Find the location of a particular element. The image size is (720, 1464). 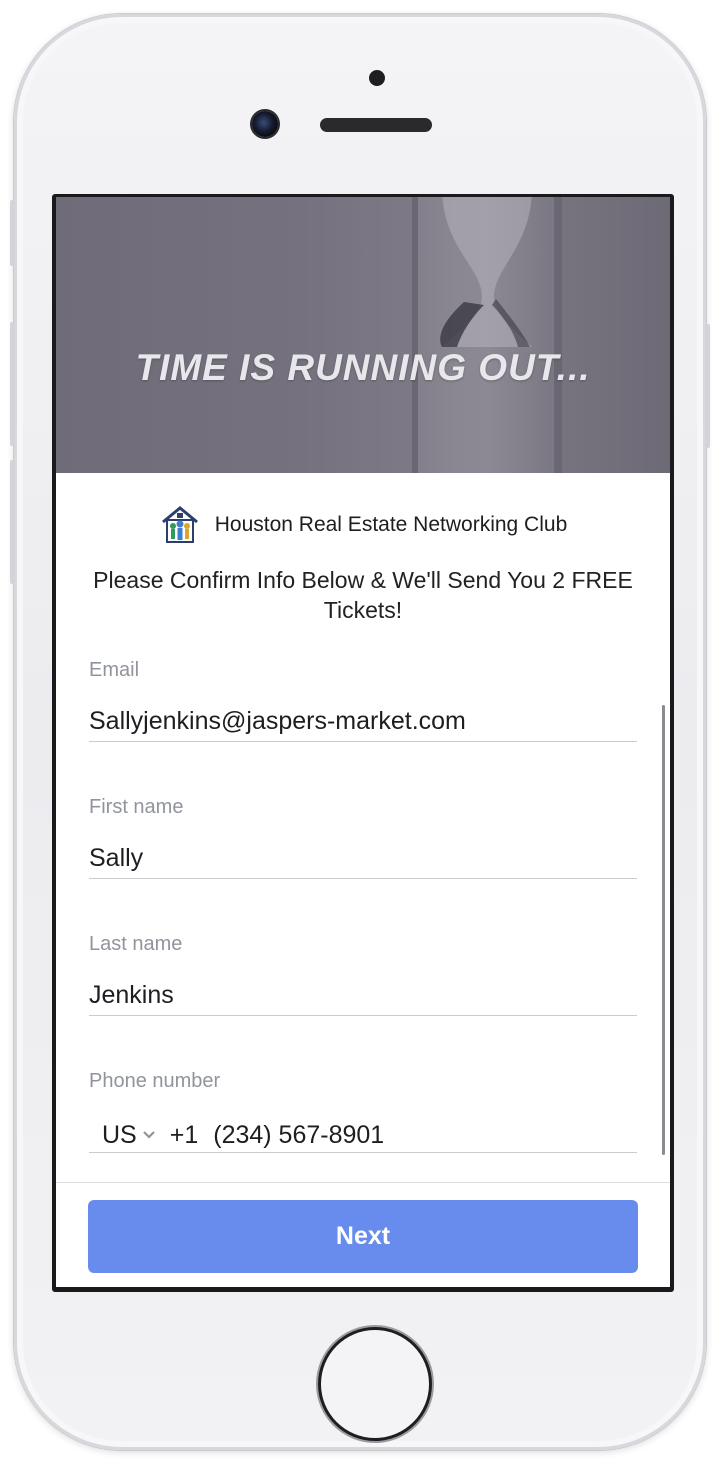

email-input: Sallyjenkins@jaspers-market.com is located at coordinates (363, 724).